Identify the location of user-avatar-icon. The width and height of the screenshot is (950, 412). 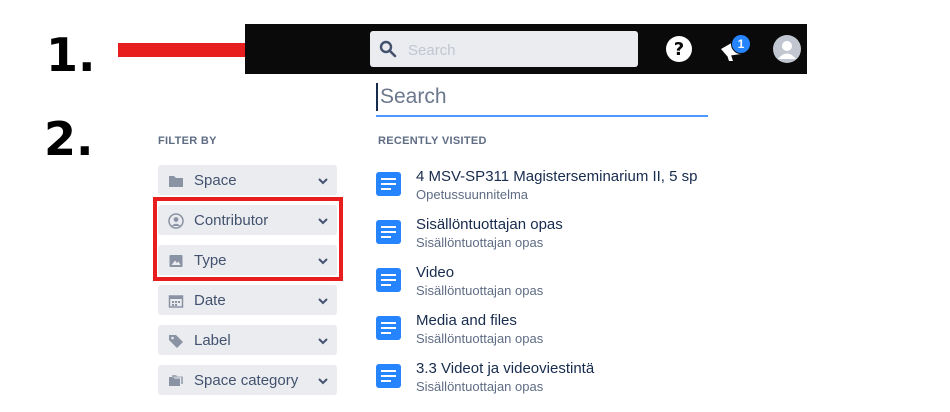
(787, 49).